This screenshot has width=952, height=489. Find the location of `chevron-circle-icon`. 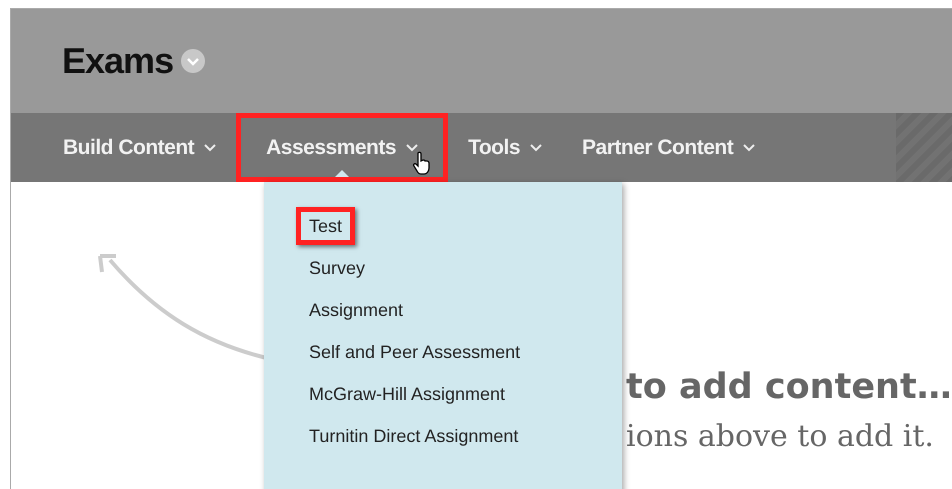

chevron-circle-icon is located at coordinates (193, 61).